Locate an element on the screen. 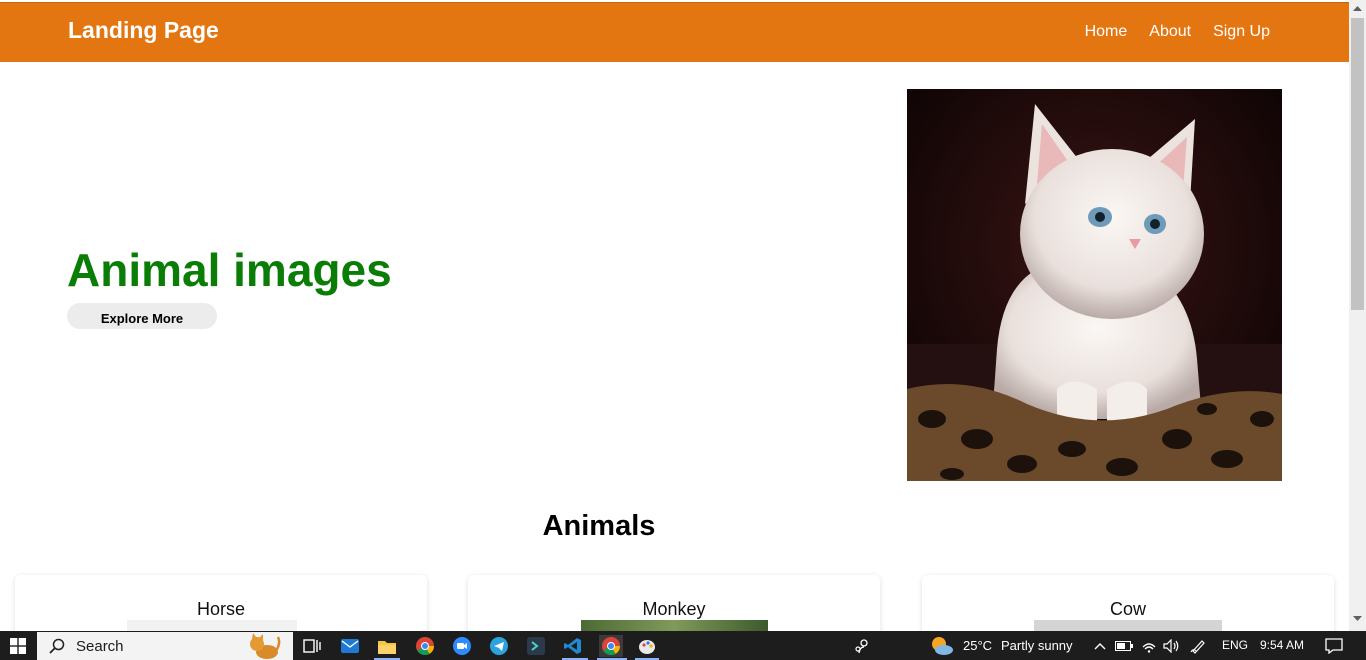 This screenshot has height=660, width=1366. search-label: Search is located at coordinates (100, 646).